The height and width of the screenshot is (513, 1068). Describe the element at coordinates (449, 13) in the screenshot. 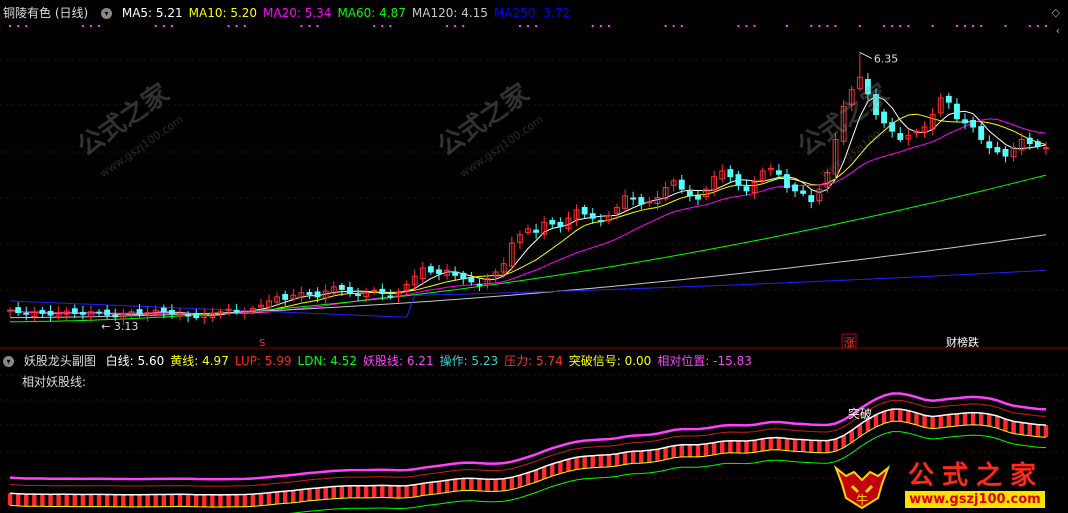

I see `ma-label: MA120: 4.15` at that location.